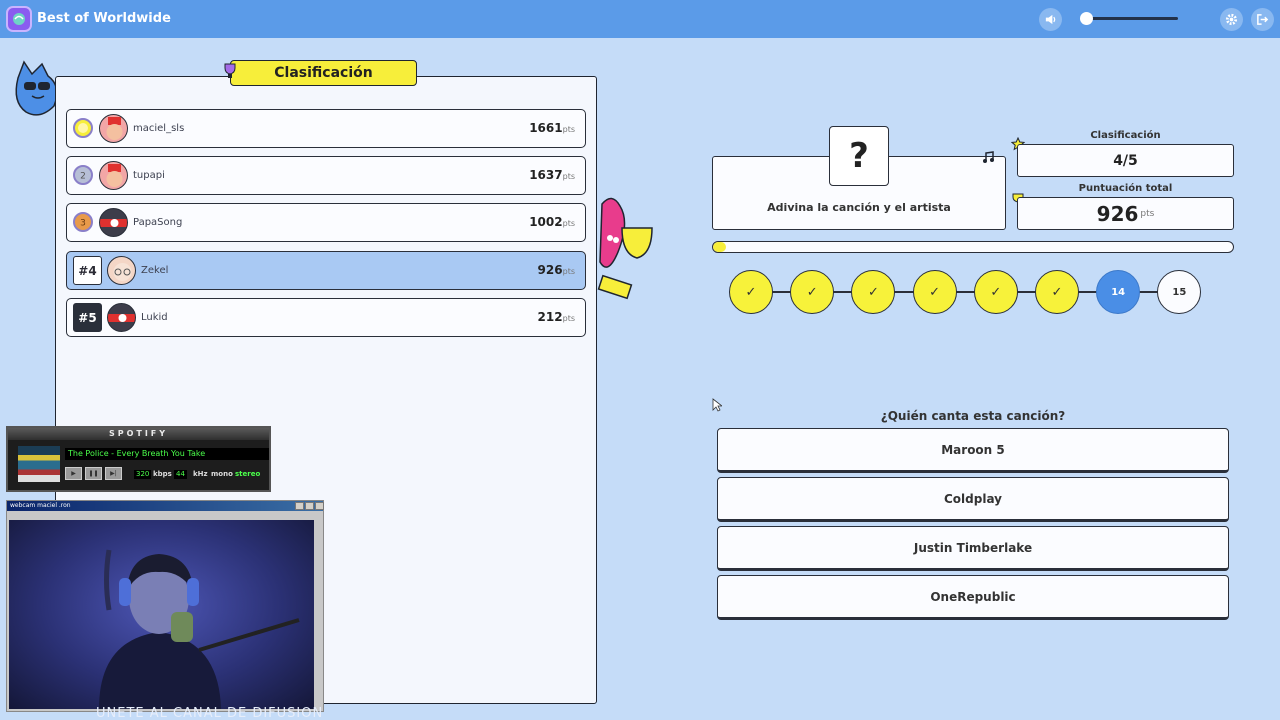 This screenshot has height=720, width=1280. What do you see at coordinates (73, 473) in the screenshot?
I see `play-icon: ▶` at bounding box center [73, 473].